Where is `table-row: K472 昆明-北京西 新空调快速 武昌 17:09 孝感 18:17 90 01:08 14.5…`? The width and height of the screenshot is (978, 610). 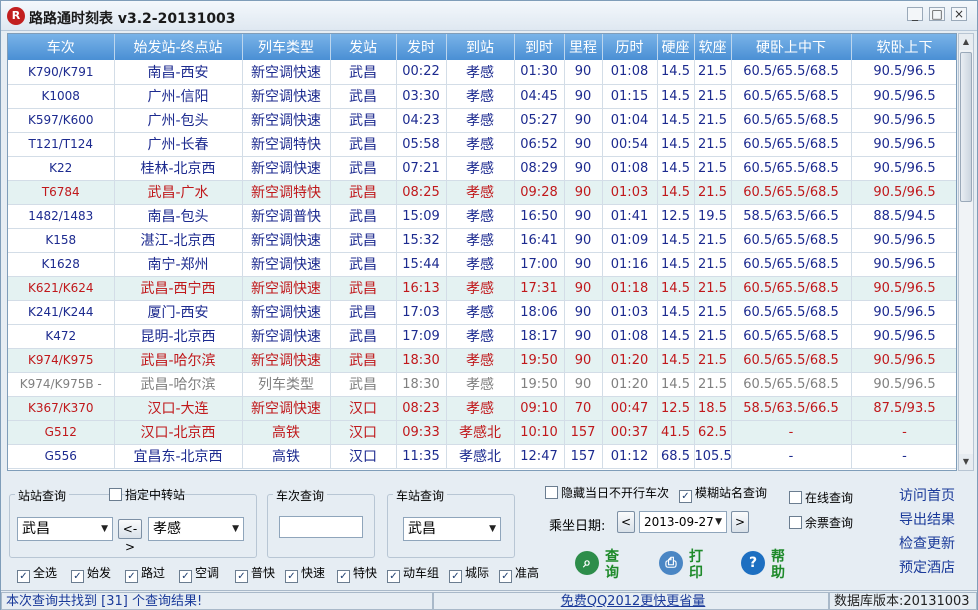
table-row: K472 昆明-北京西 新空调快速 武昌 17:09 孝感 18:17 90 01:08 14.5… is located at coordinates (482, 336).